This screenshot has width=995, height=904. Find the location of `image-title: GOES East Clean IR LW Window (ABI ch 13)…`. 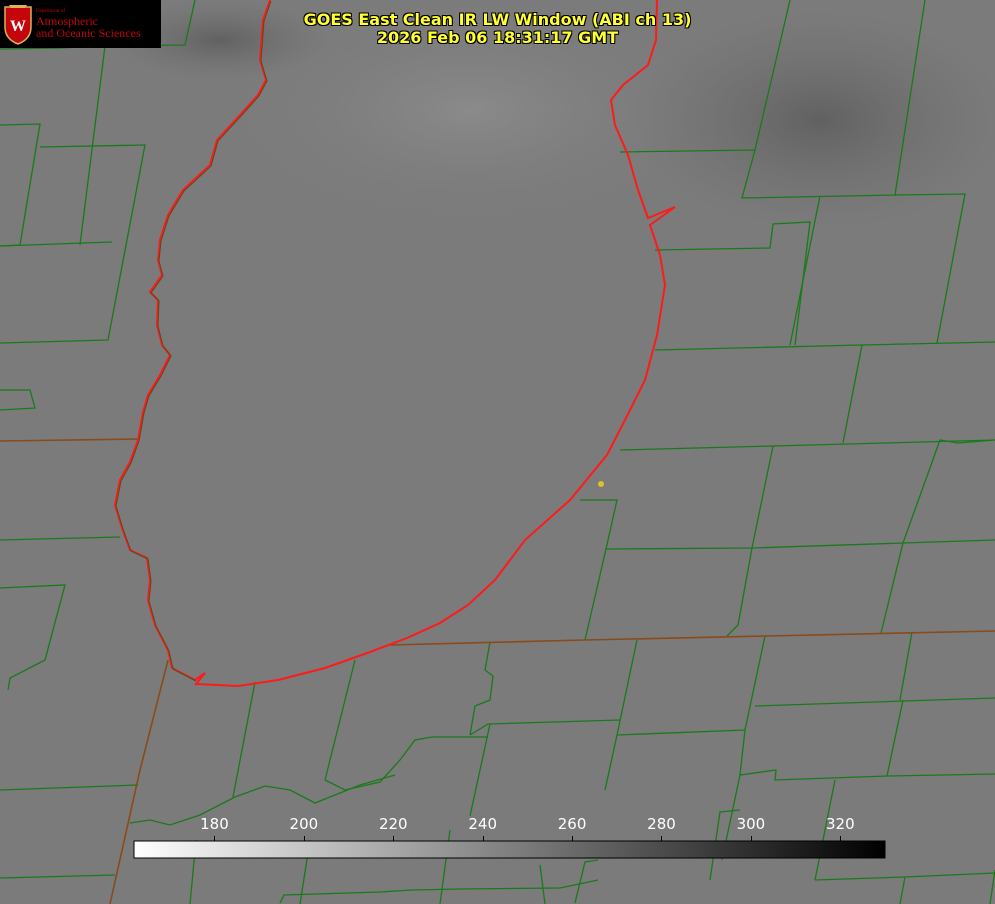

image-title: GOES East Clean IR LW Window (ABI ch 13)… is located at coordinates (497, 29).